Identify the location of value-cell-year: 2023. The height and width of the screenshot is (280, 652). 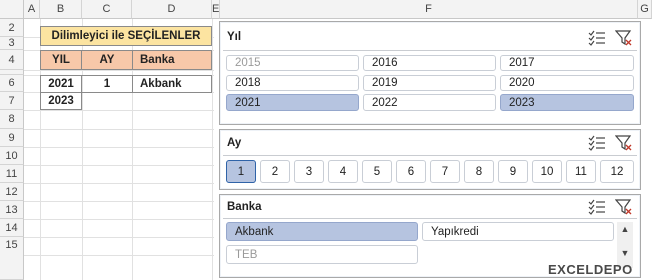
(61, 101).